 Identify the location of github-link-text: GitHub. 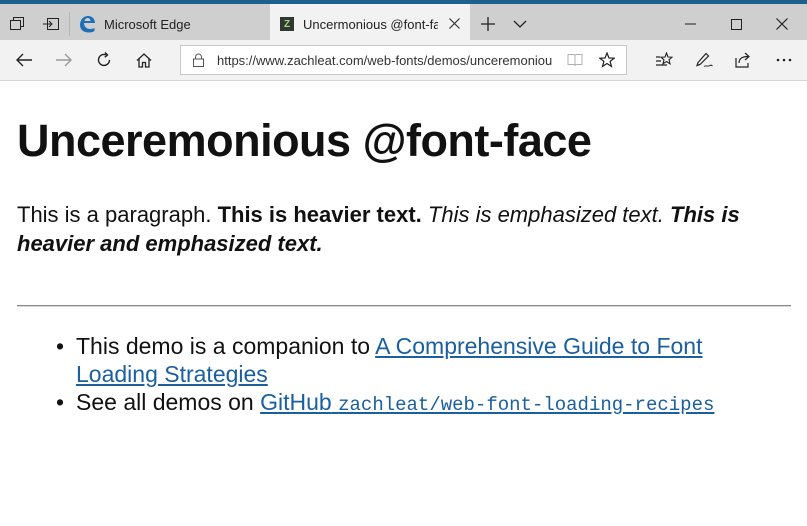
(296, 402).